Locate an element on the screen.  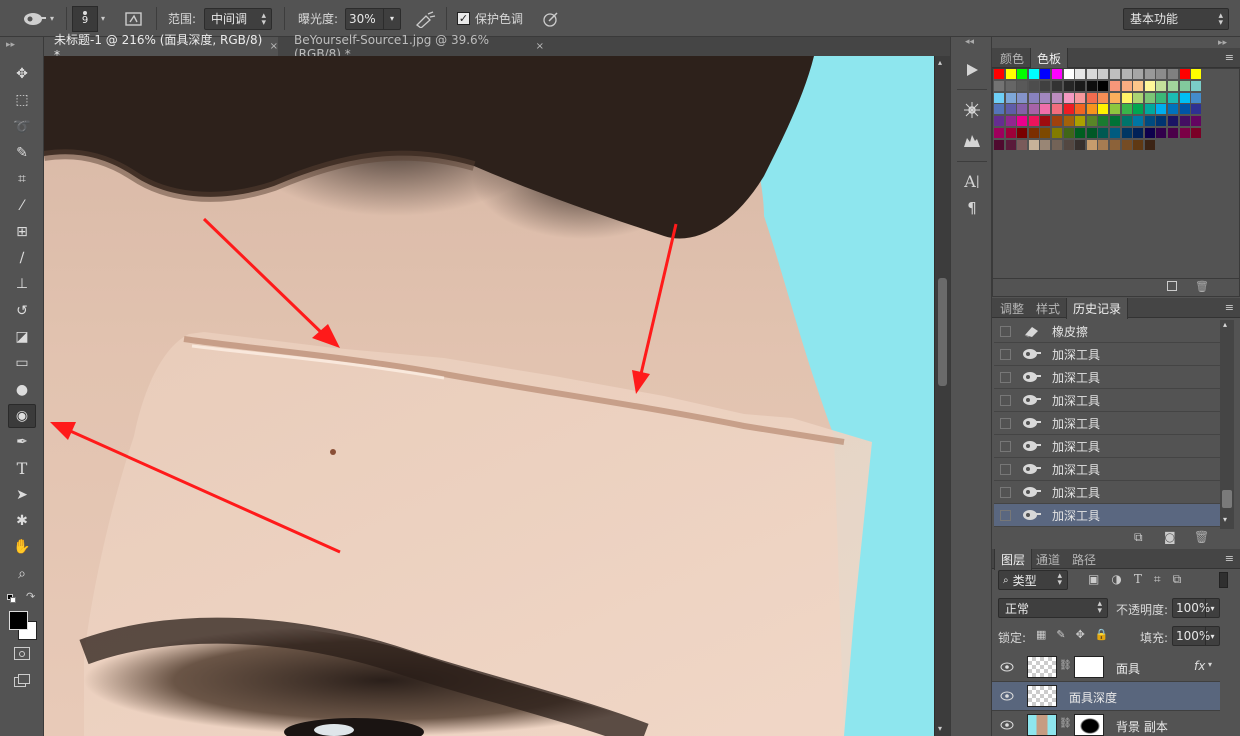
tab-adjustments: 调整 is located at coordinates (1012, 308).